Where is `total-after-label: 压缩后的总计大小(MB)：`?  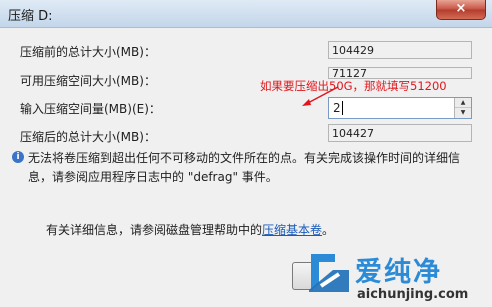
total-after-label: 压缩后的总计大小(MB)： is located at coordinates (88, 137).